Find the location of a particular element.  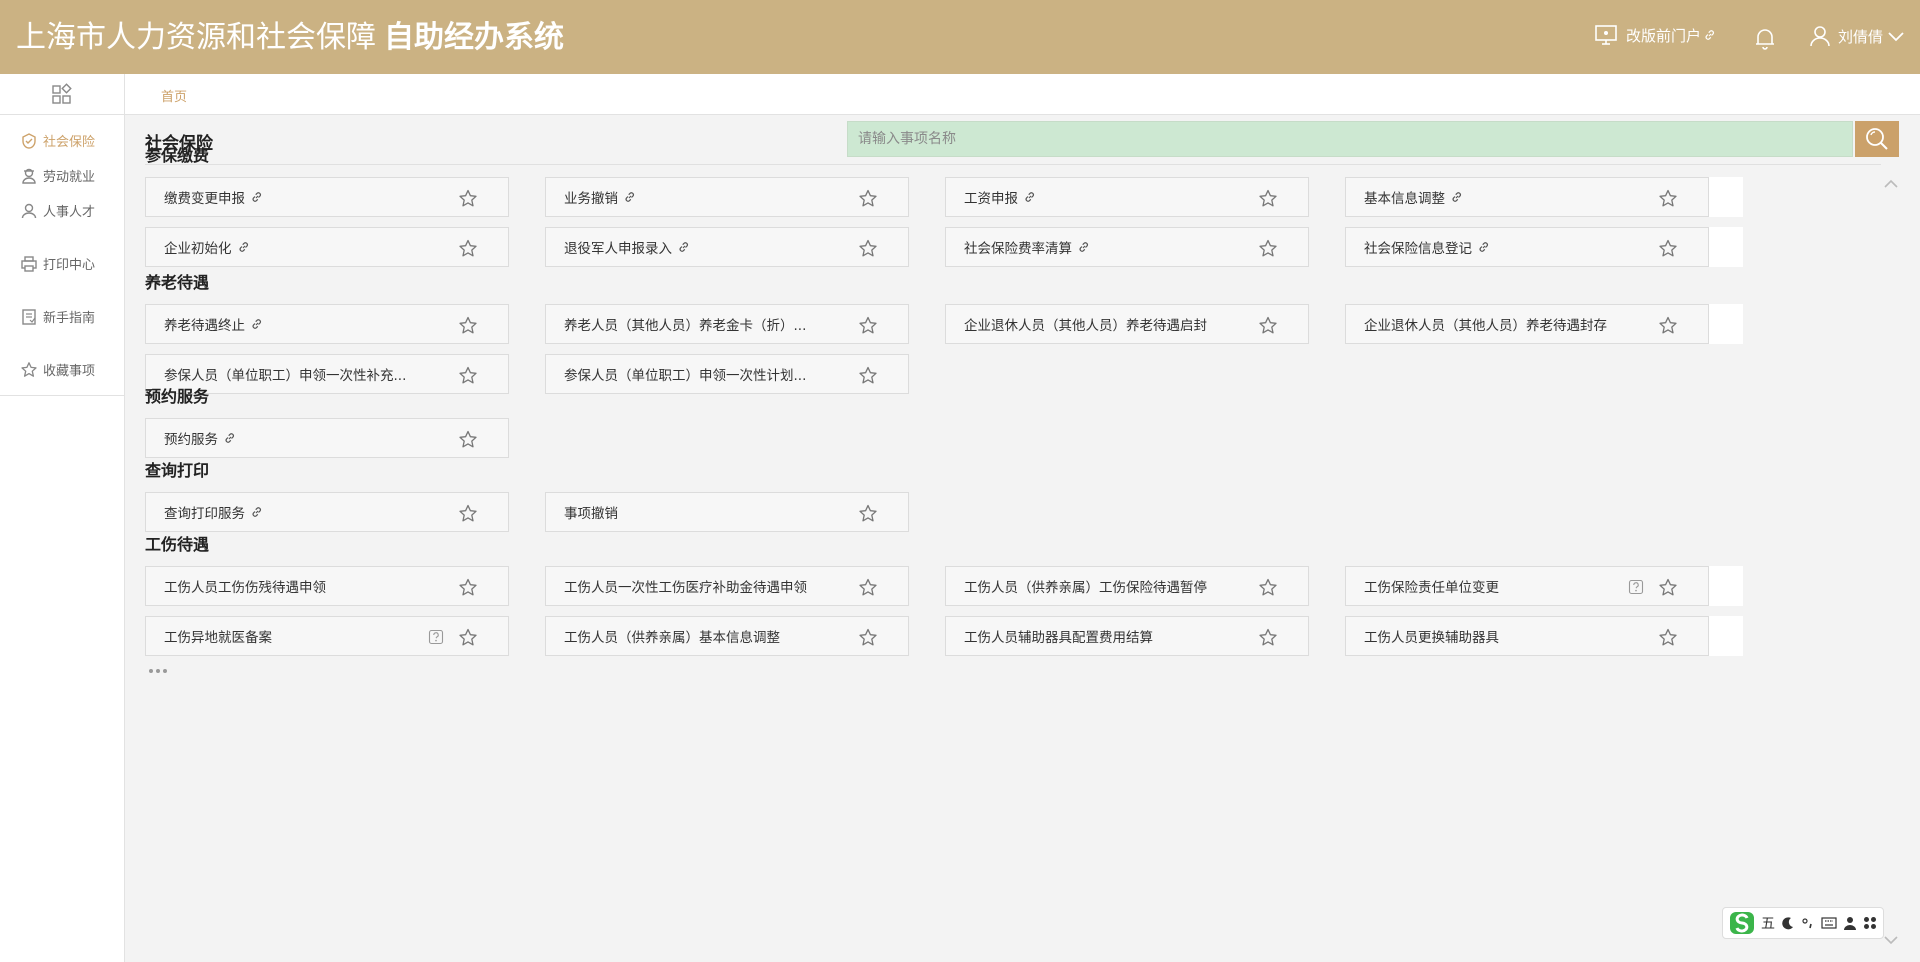

notification-button is located at coordinates (1765, 38).